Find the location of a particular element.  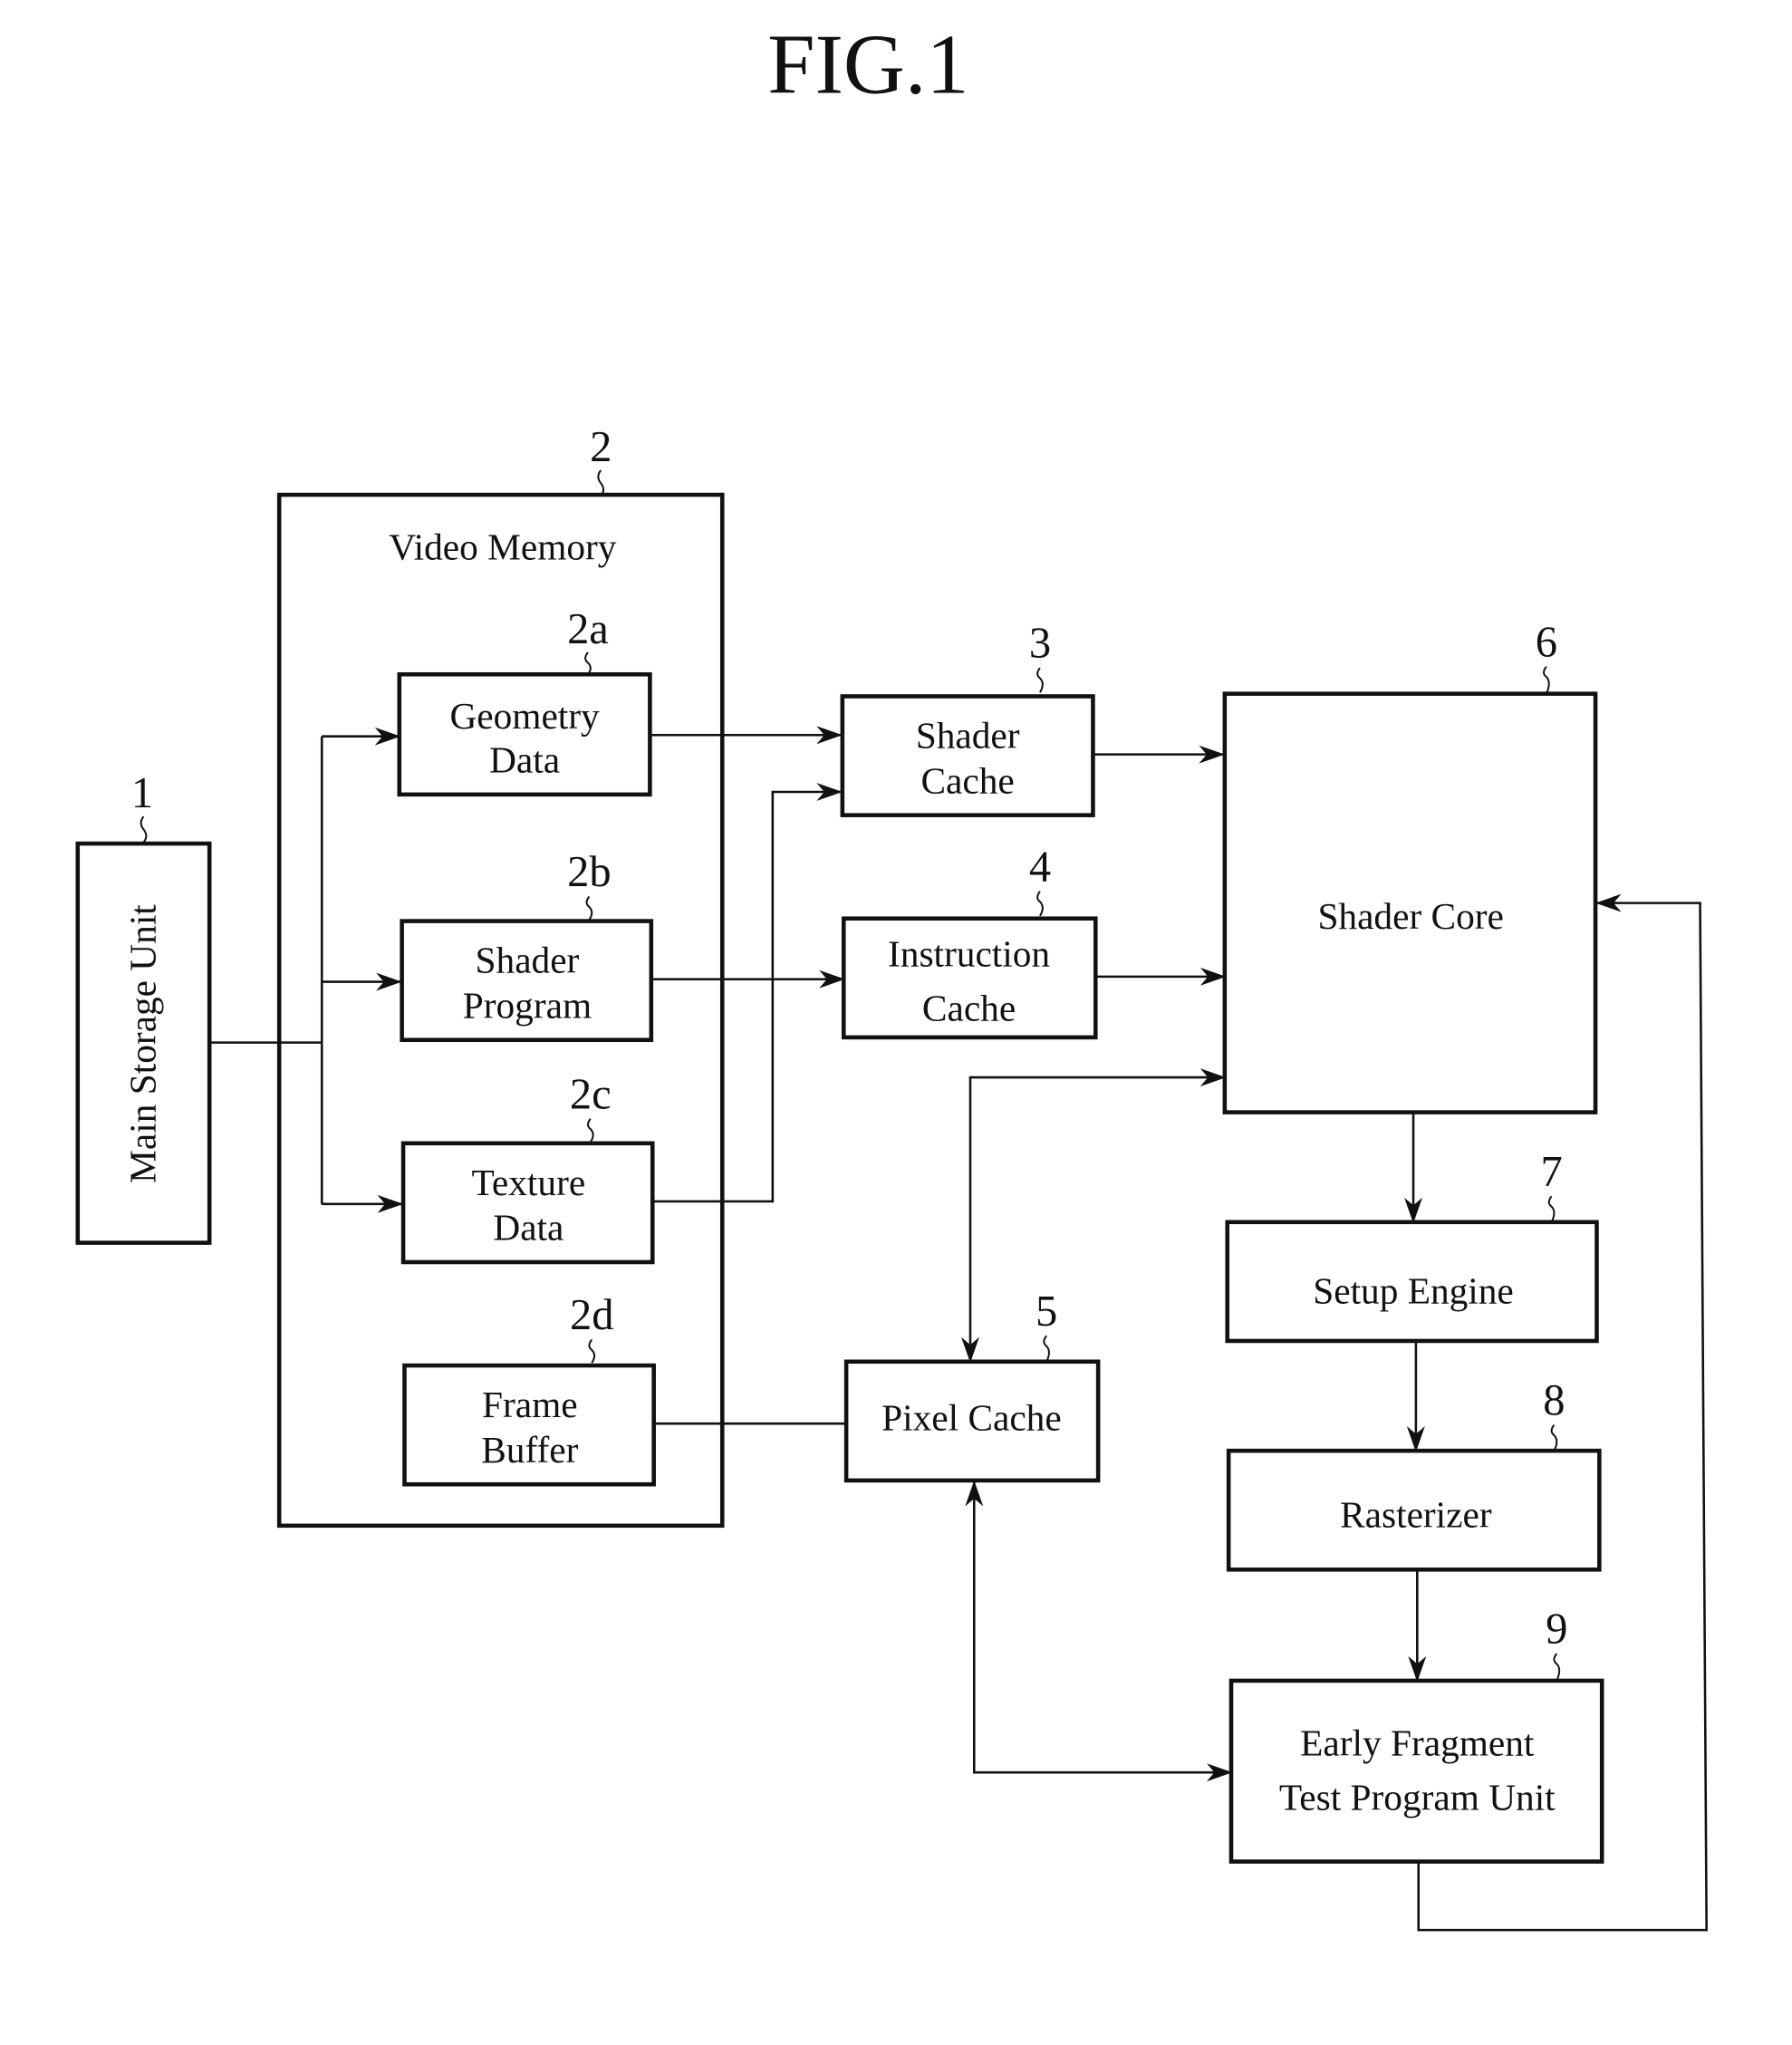

frame-buffer-line2: Buffer is located at coordinates (529, 1450).